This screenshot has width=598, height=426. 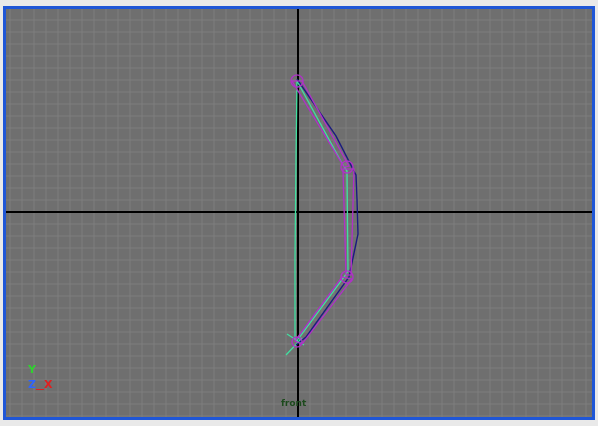 What do you see at coordinates (323, 310) in the screenshot?
I see `bone-lower` at bounding box center [323, 310].